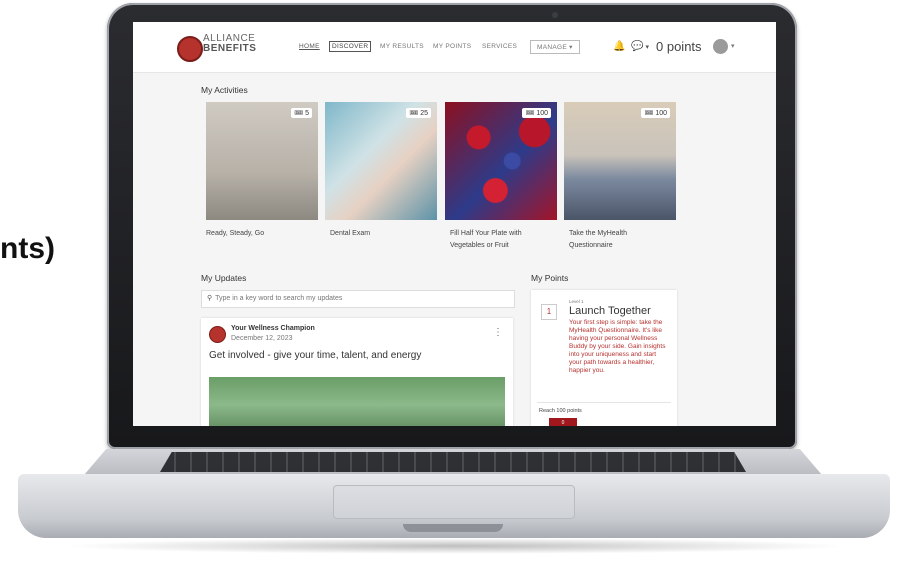  What do you see at coordinates (619, 46) in the screenshot?
I see `bell-icon: 🔔` at bounding box center [619, 46].